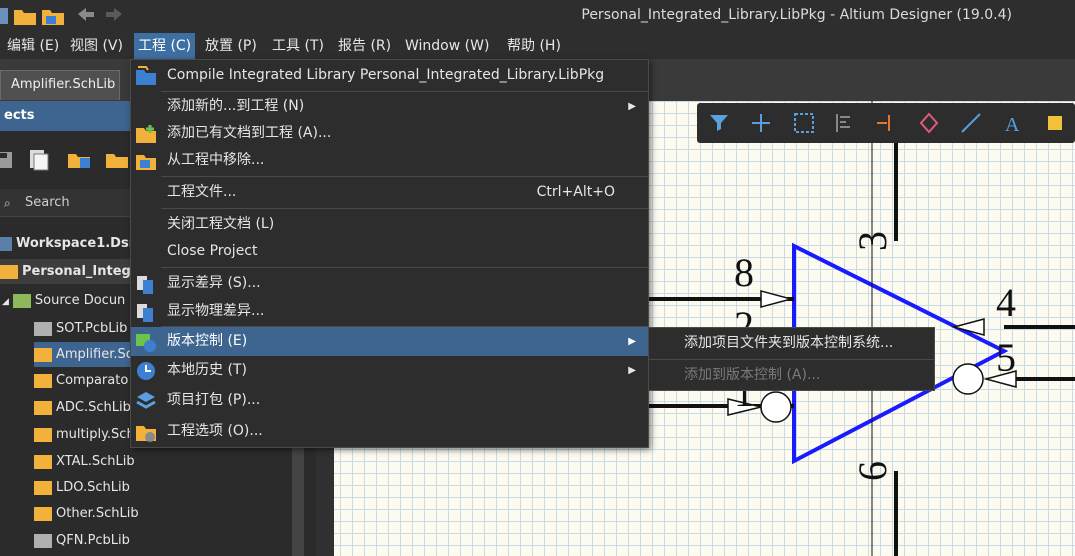 This screenshot has width=1075, height=556. What do you see at coordinates (389, 106) in the screenshot?
I see `menu-item-add-new: 添加新的...到工程 (N) ▶` at bounding box center [389, 106].